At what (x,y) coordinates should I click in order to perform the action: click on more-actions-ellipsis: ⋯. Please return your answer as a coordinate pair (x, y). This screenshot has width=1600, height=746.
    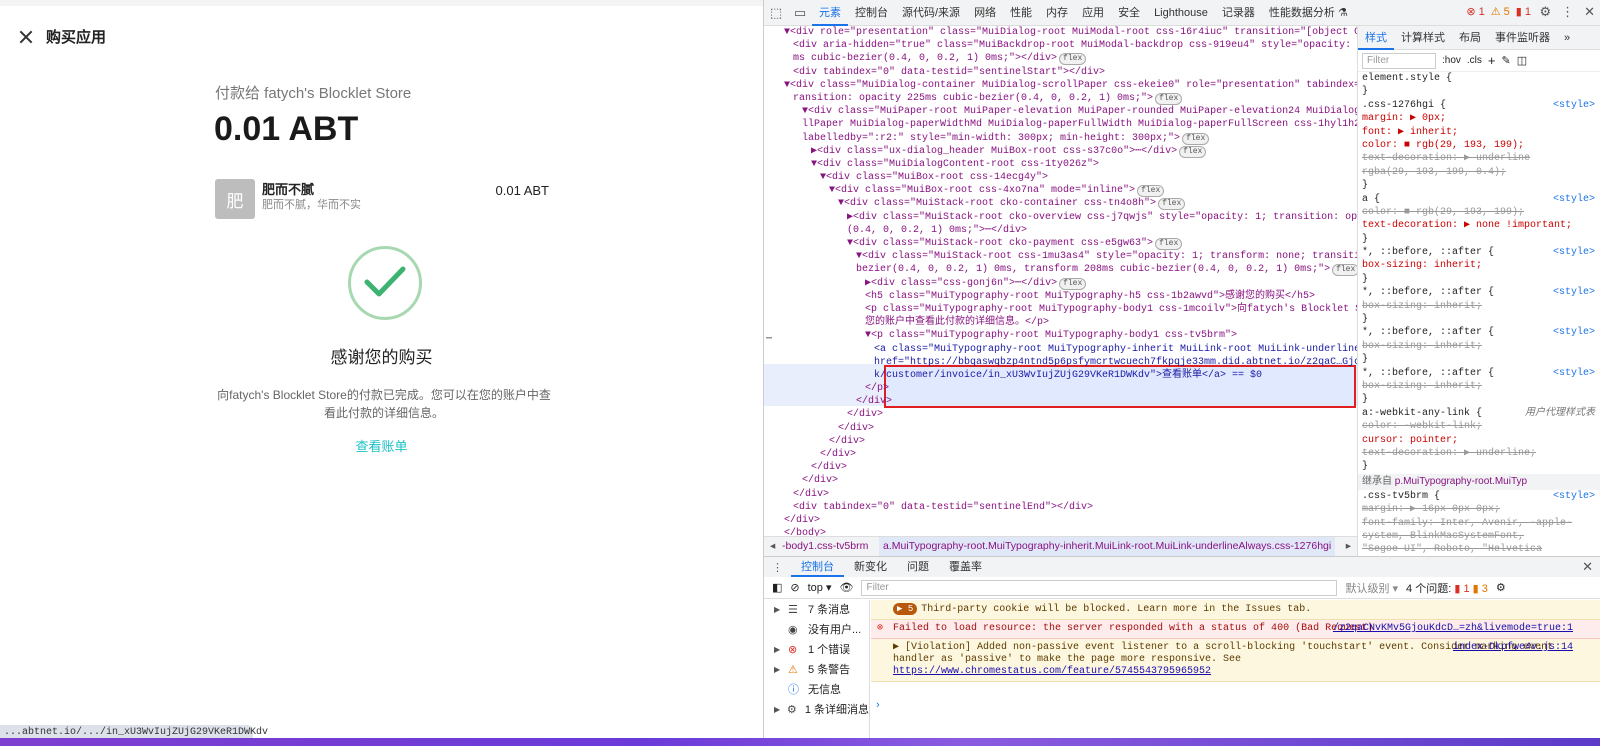
    Looking at the image, I should click on (769, 339).